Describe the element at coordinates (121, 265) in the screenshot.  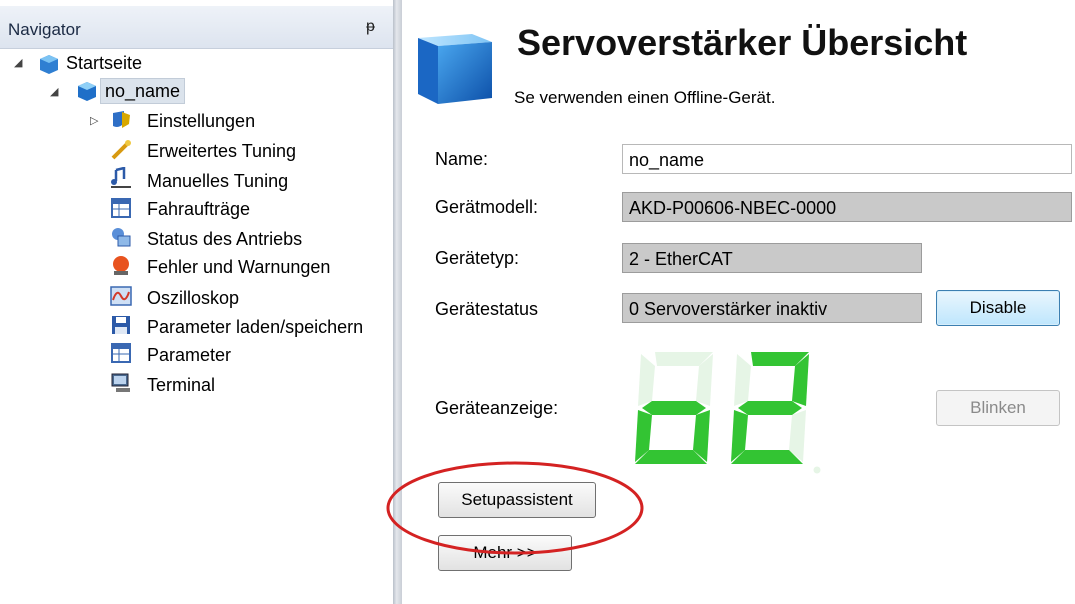
I see `fault-warning-icon` at that location.